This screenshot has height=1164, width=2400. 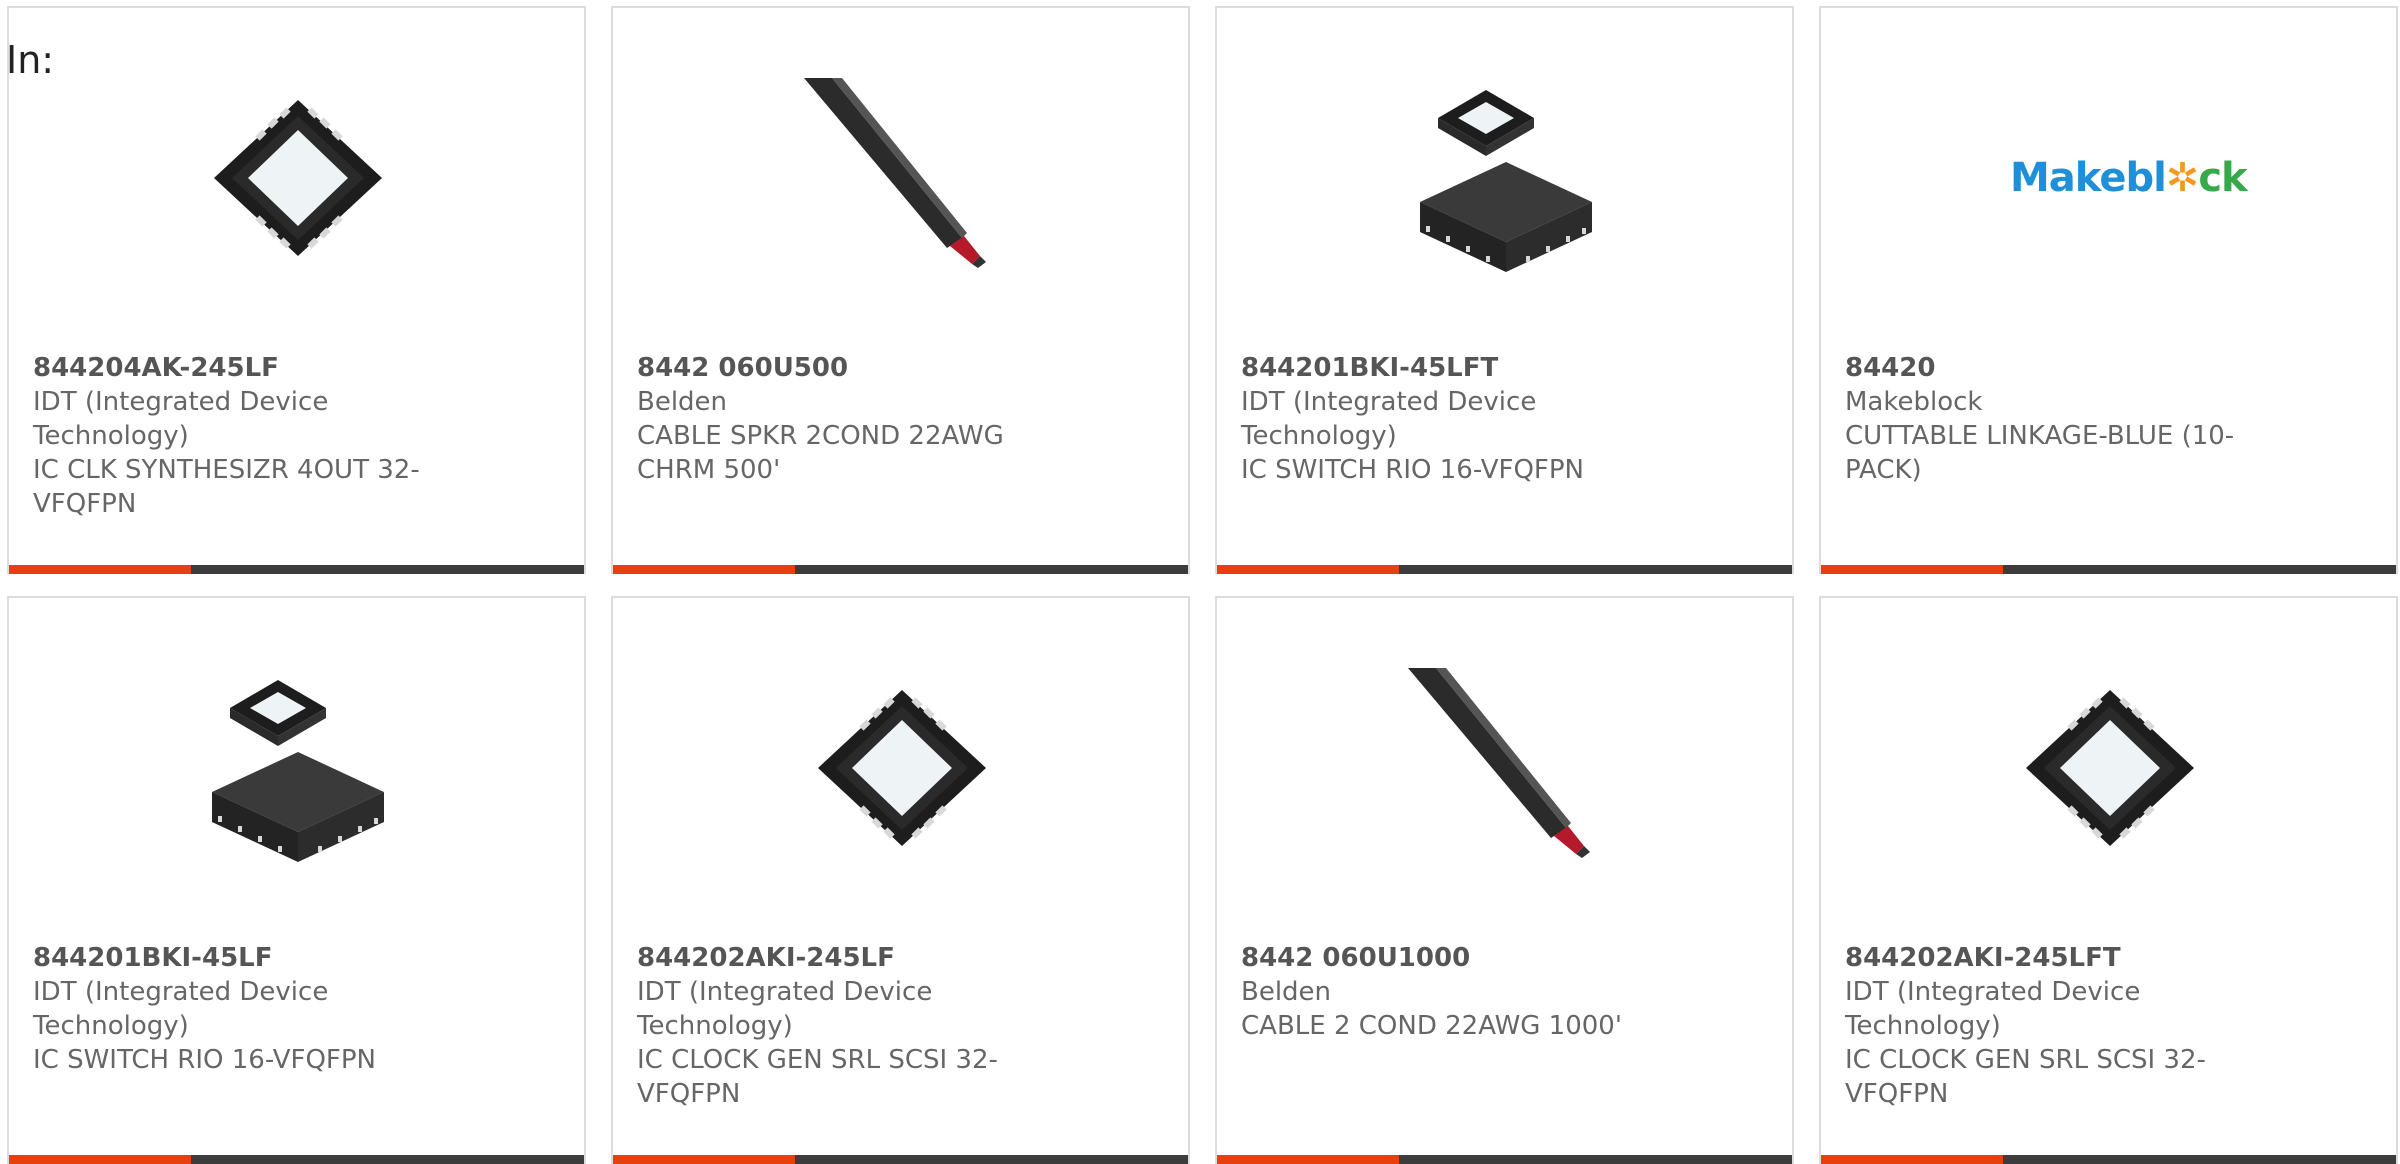 What do you see at coordinates (847, 958) in the screenshot?
I see `part-number: 844202AKI-245LF` at bounding box center [847, 958].